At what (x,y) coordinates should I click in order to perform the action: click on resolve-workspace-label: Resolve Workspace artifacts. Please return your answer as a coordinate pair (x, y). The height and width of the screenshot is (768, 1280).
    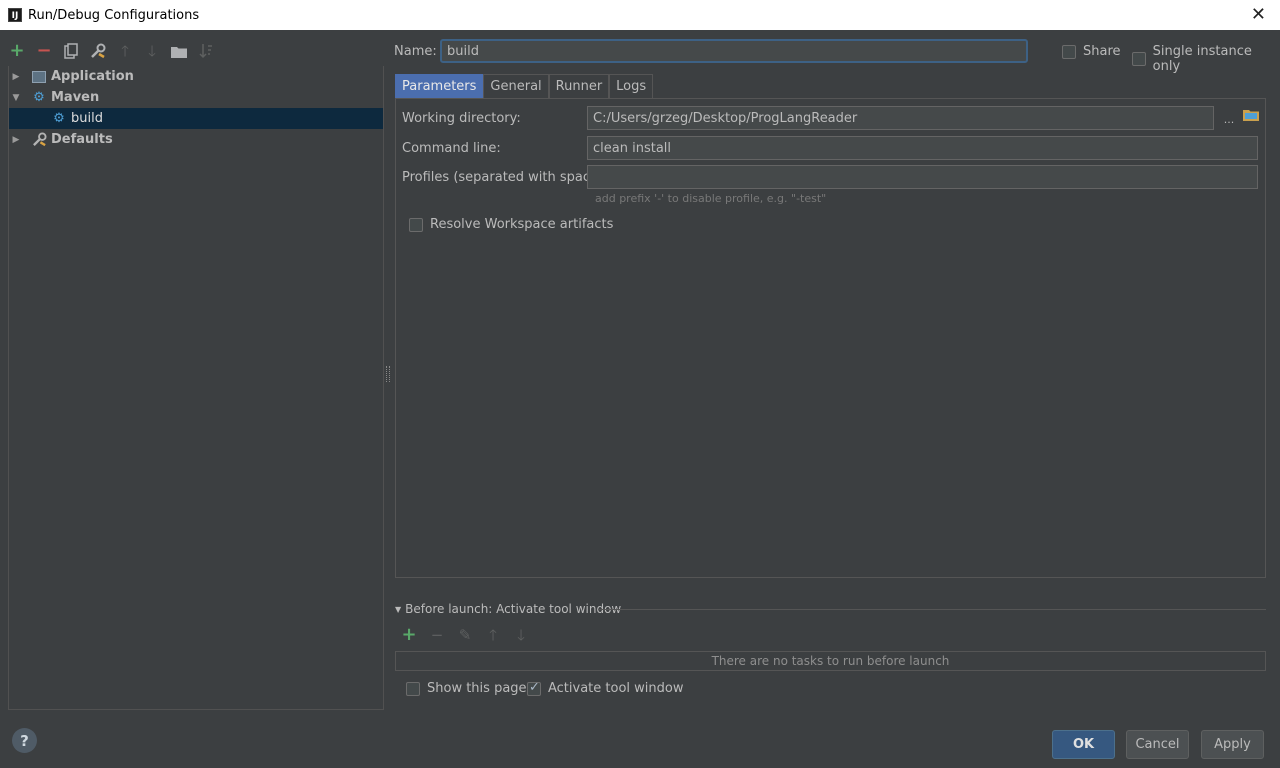
    Looking at the image, I should click on (522, 224).